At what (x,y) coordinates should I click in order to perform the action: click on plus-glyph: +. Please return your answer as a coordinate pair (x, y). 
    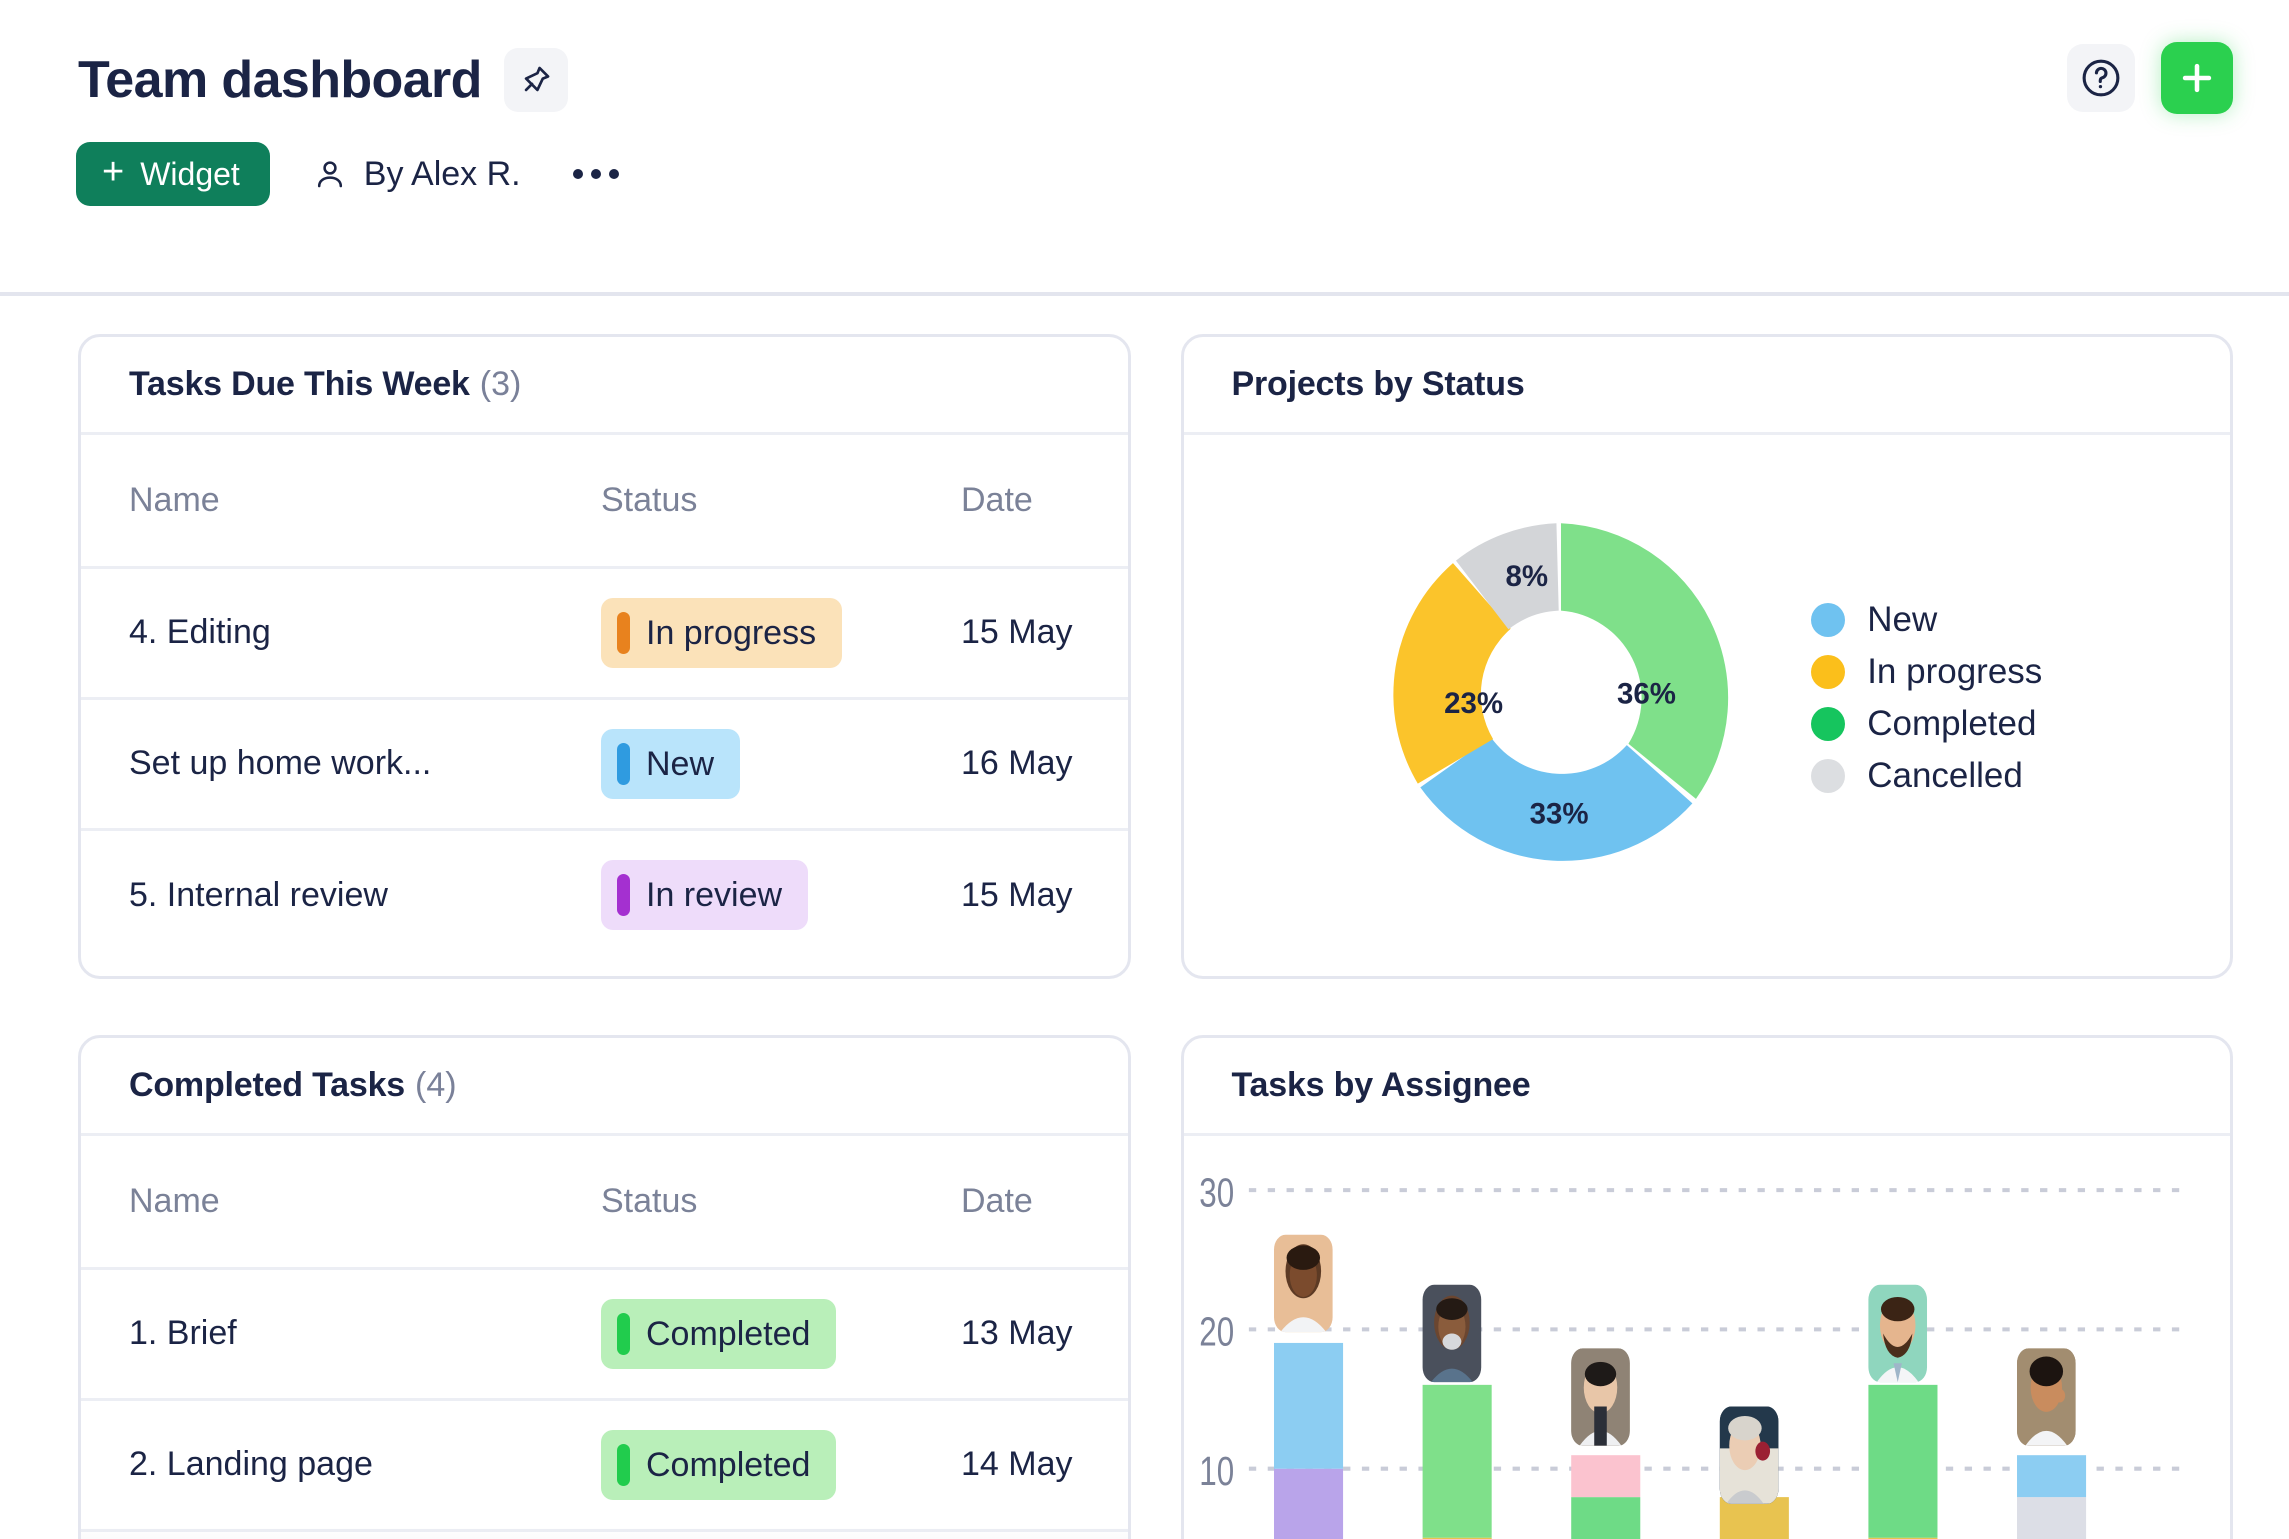
    Looking at the image, I should click on (113, 172).